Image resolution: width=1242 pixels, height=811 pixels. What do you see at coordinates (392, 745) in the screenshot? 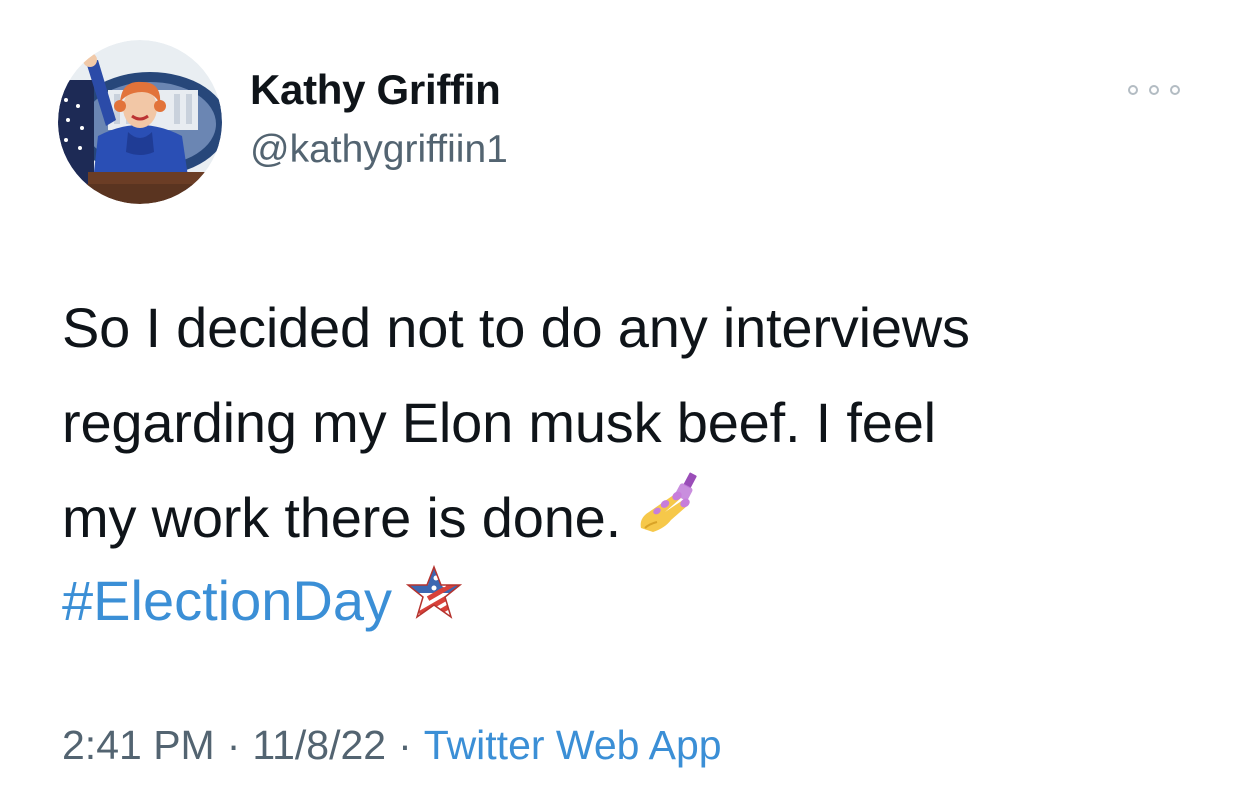
I see `tweet-meta: 2:41 PM · 11/8/22 · Twitter Web App` at bounding box center [392, 745].